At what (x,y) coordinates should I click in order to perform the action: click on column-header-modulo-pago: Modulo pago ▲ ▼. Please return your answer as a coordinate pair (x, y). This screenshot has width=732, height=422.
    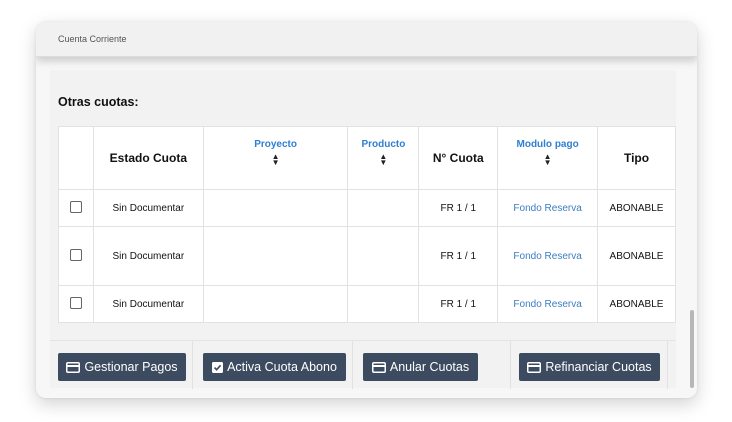
    Looking at the image, I should click on (548, 158).